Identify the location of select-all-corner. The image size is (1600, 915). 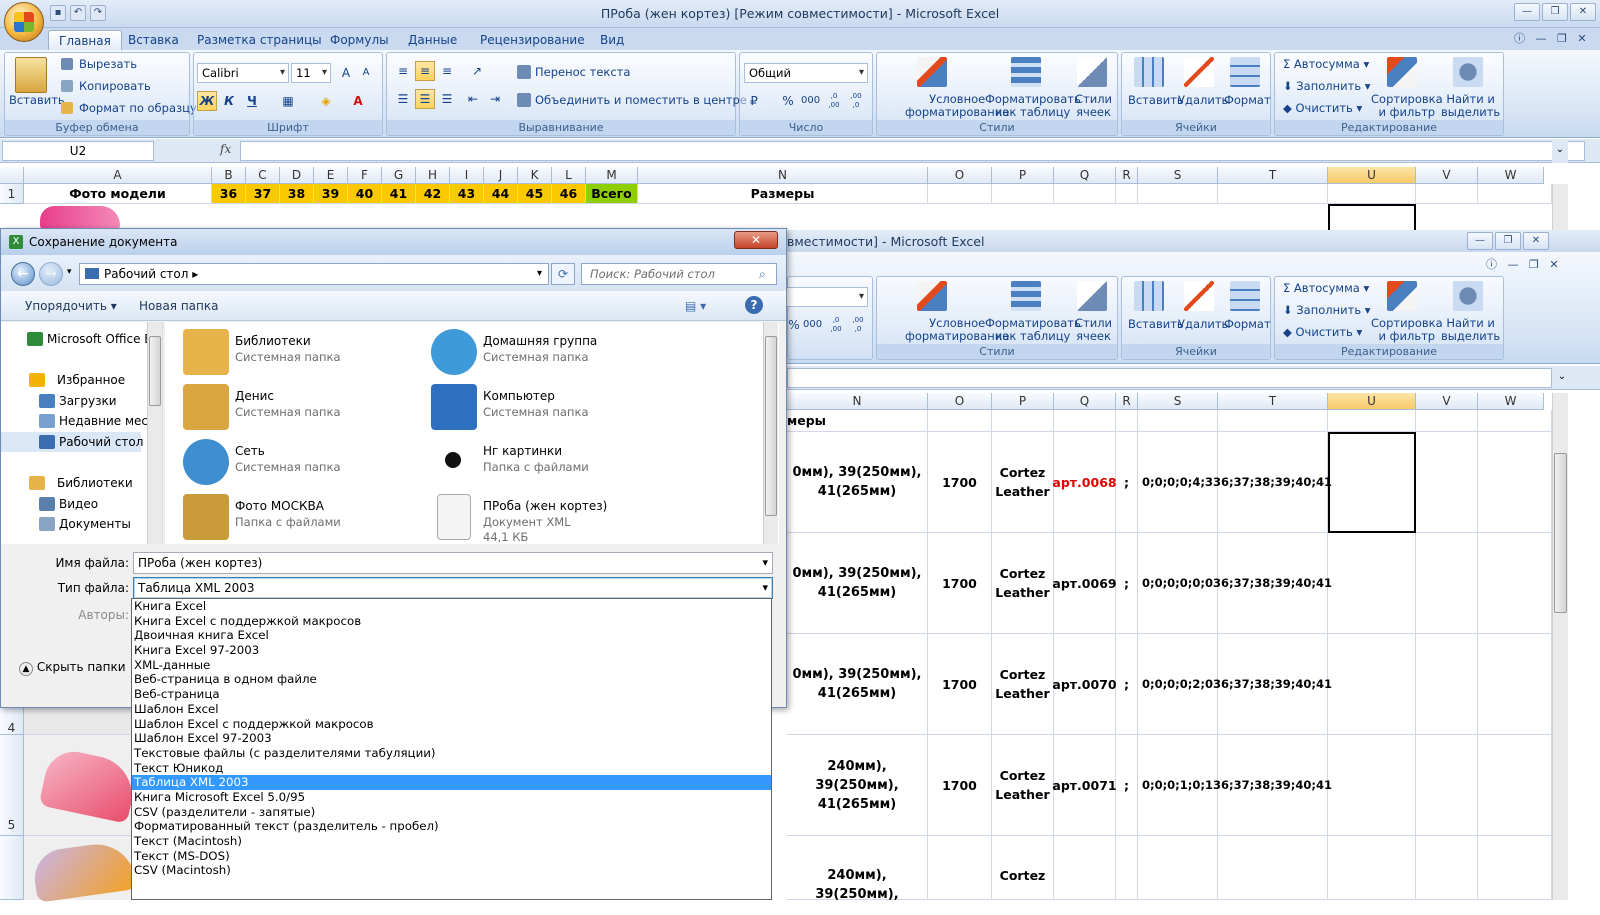
(12, 175).